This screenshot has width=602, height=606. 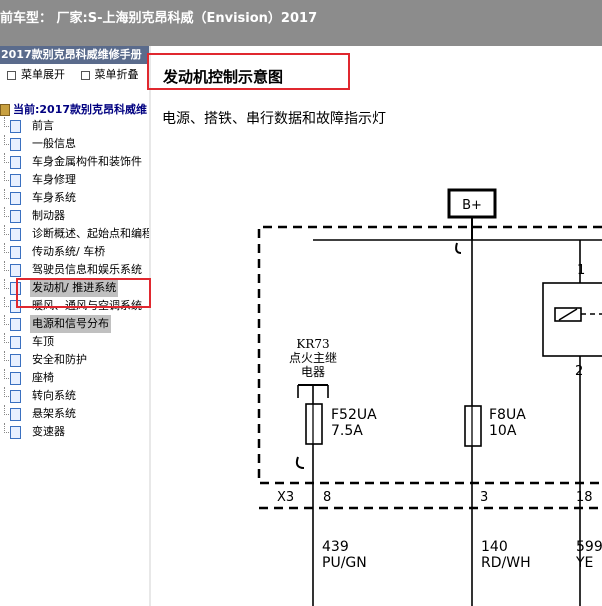 I want to click on sidebar-heading: 2017款别克昂科威维修手册, so click(x=75, y=55).